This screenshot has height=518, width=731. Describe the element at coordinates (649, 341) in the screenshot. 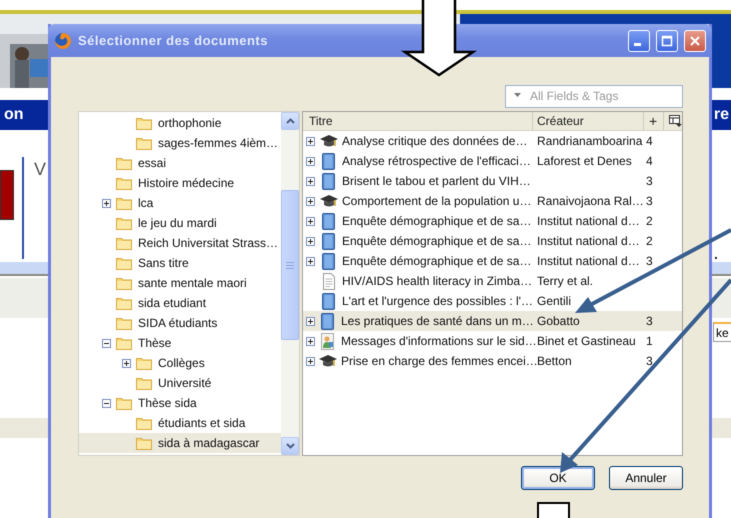

I see `count-text: 1` at that location.